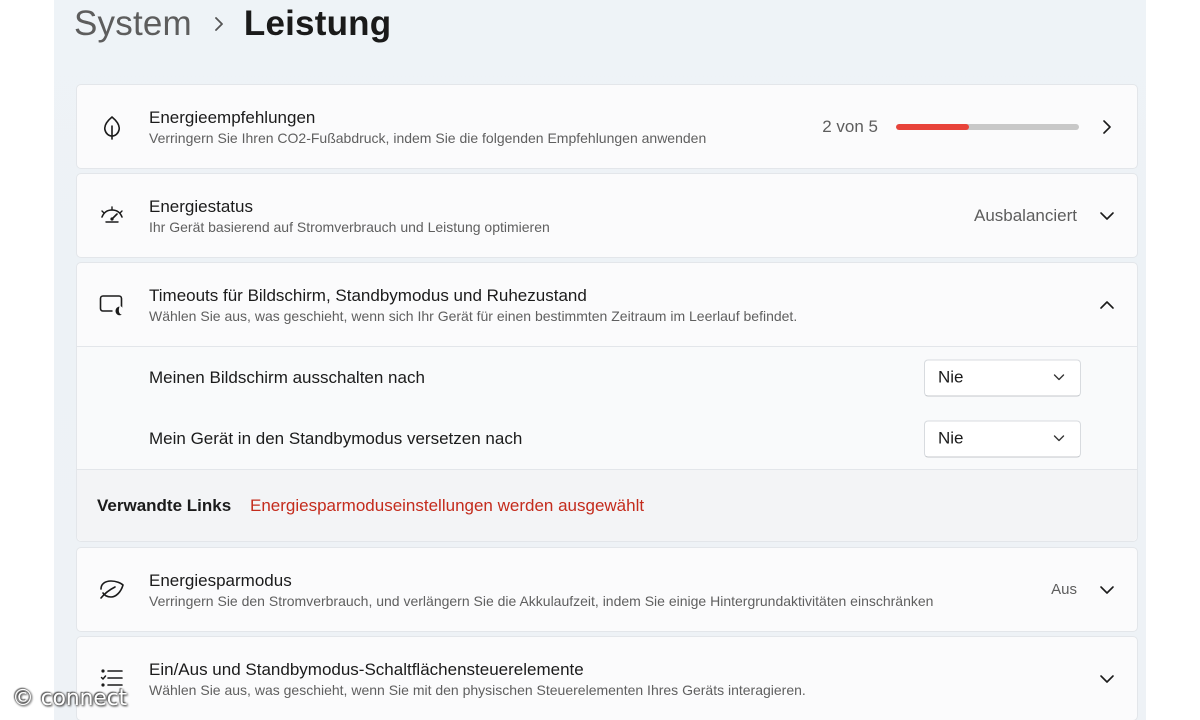 This screenshot has height=720, width=1200. Describe the element at coordinates (220, 580) in the screenshot. I see `battery-saver-title: Energiesparmodus` at that location.